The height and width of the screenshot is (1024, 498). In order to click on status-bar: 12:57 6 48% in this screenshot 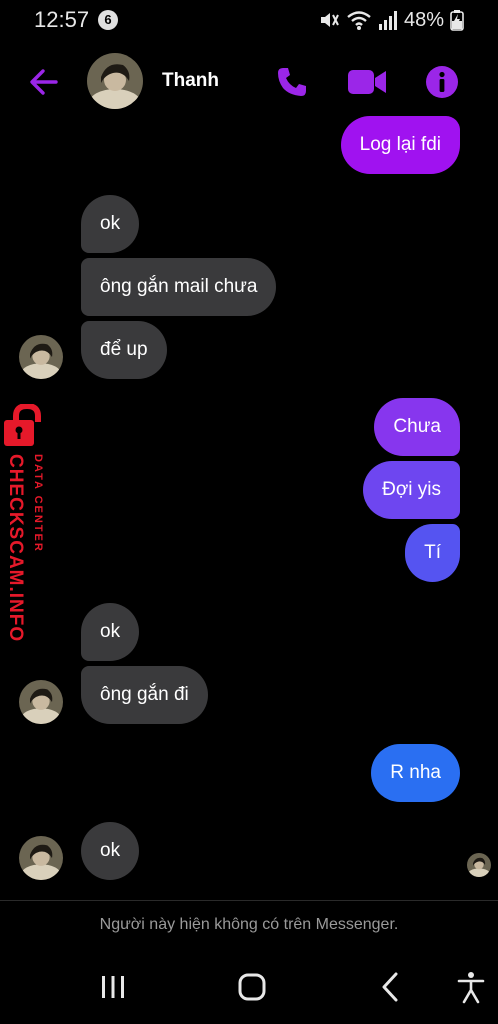, I will do `click(249, 20)`.